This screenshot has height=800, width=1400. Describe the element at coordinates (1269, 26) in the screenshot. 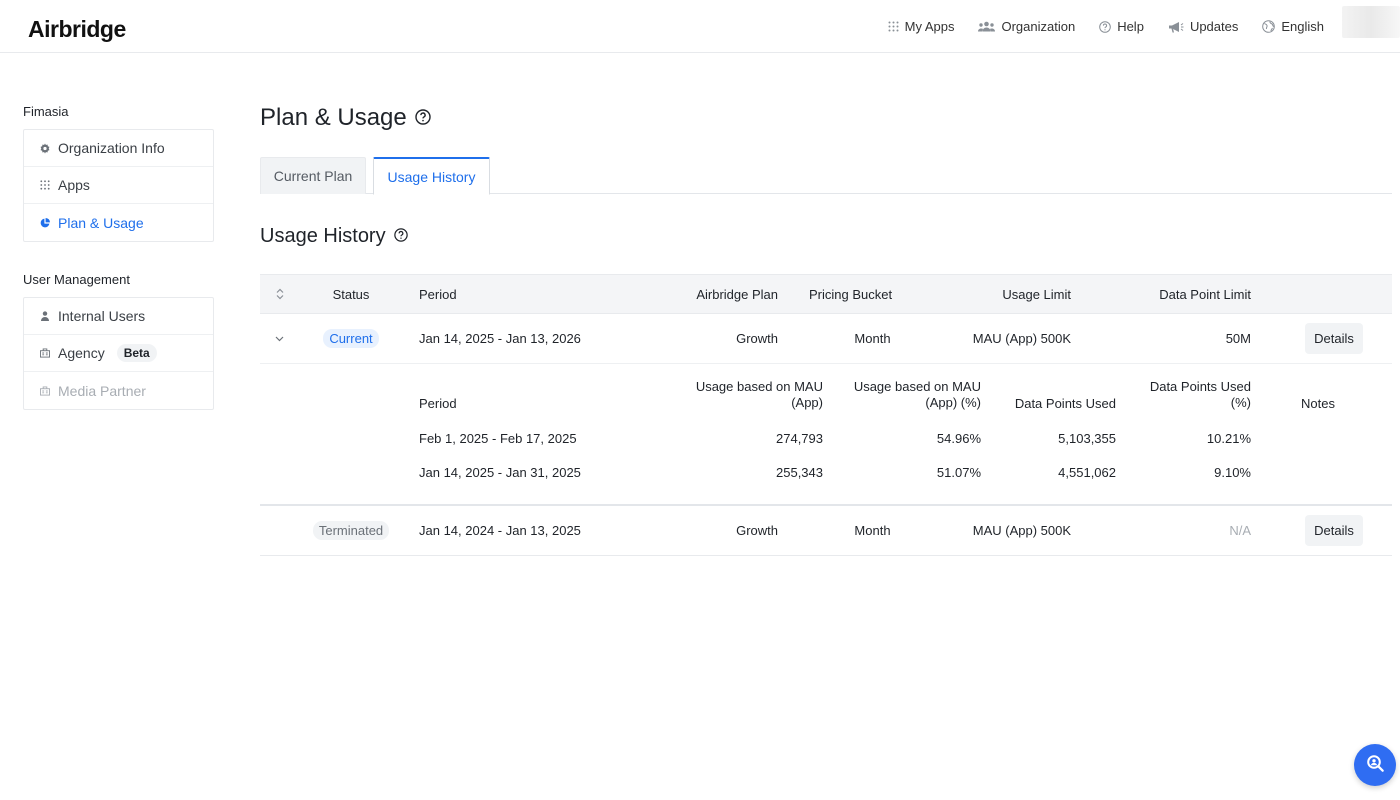

I see `globe-icon` at that location.